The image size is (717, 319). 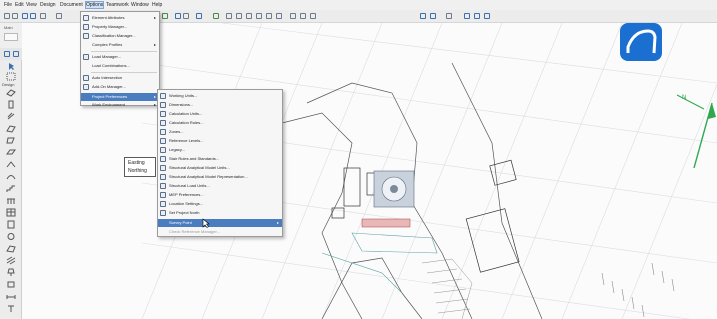 What do you see at coordinates (11, 308) in the screenshot?
I see `text-tool` at bounding box center [11, 308].